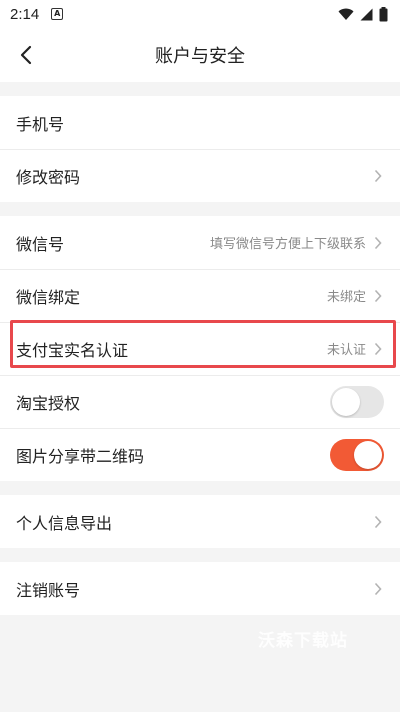 The width and height of the screenshot is (400, 712). I want to click on row-label: 支付宝实名认证, so click(72, 350).